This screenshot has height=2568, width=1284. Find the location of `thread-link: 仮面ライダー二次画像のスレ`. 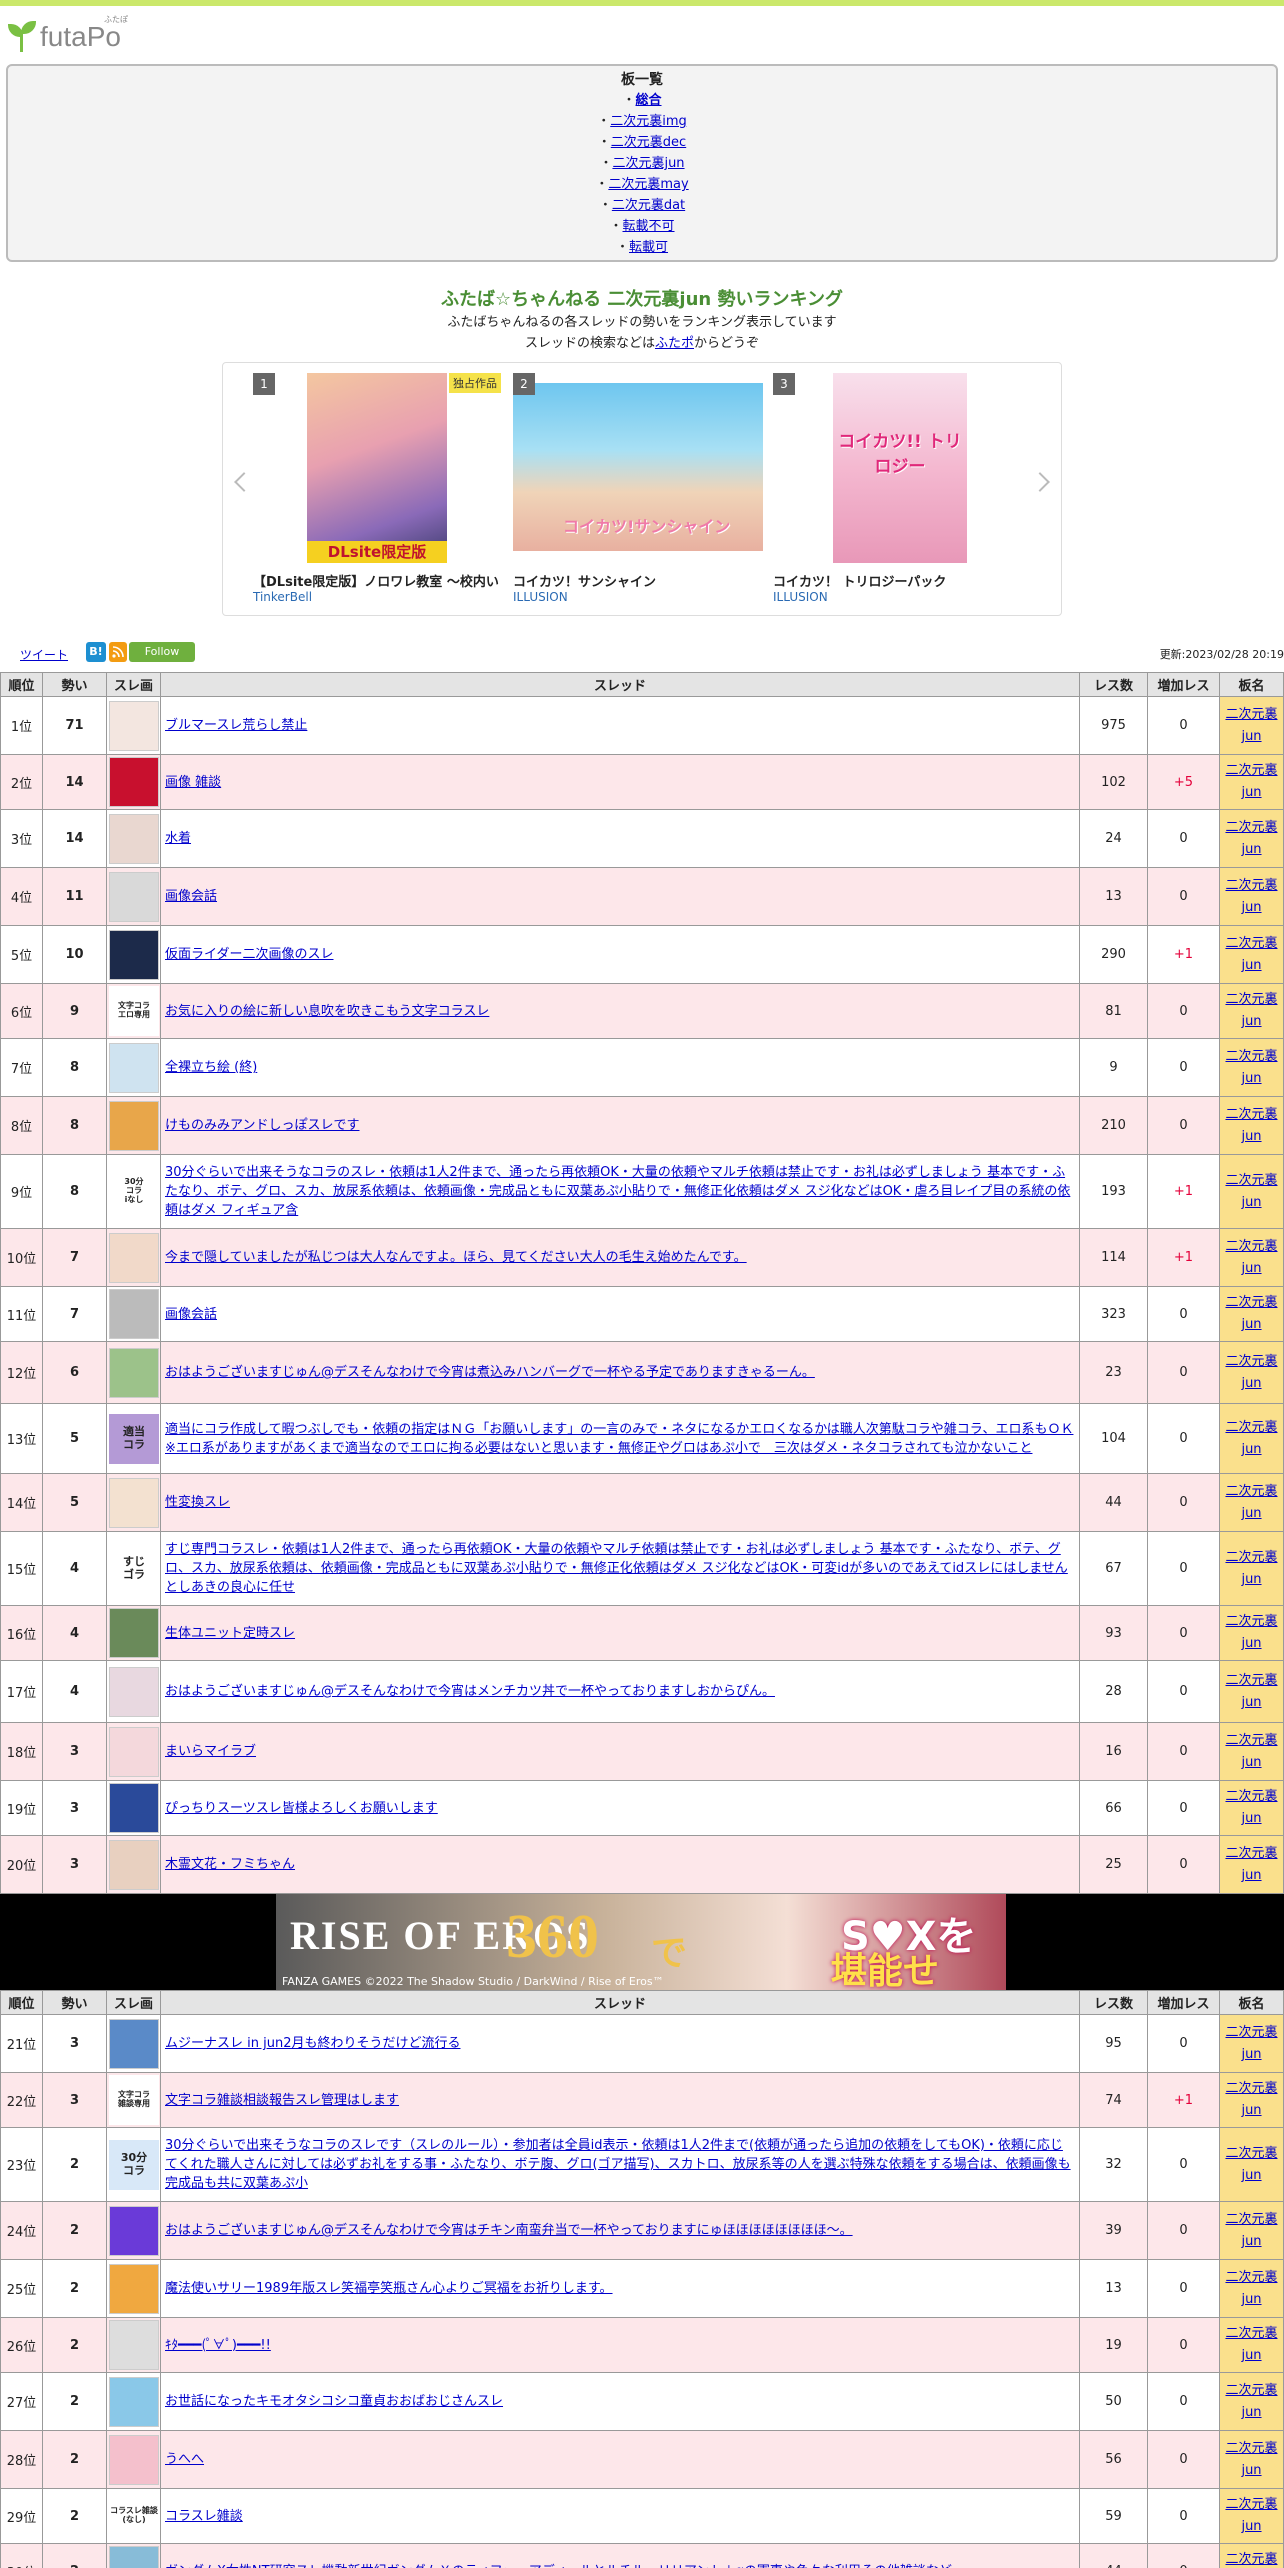

thread-link: 仮面ライダー二次画像のスレ is located at coordinates (249, 954).